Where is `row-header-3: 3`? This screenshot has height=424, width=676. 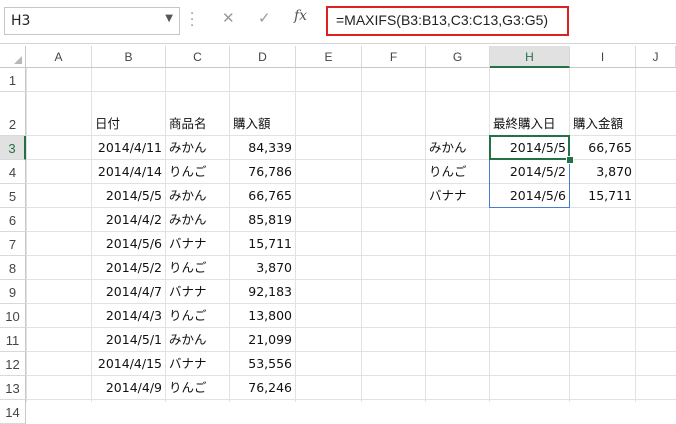 row-header-3: 3 is located at coordinates (13, 148).